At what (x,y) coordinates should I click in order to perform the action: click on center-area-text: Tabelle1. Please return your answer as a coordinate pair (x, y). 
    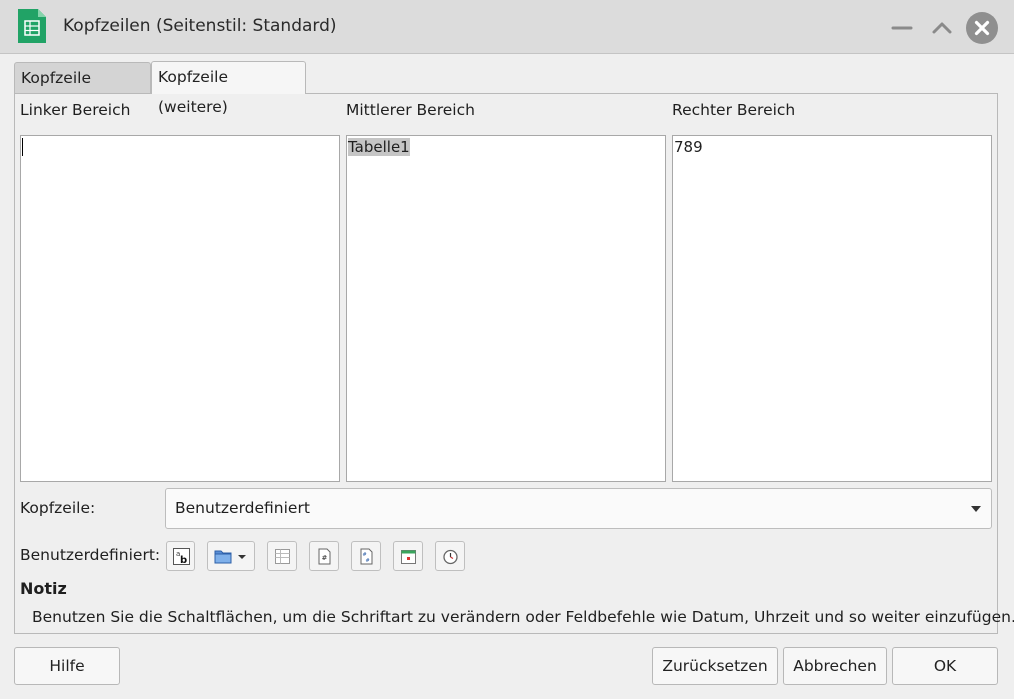
    Looking at the image, I should click on (379, 147).